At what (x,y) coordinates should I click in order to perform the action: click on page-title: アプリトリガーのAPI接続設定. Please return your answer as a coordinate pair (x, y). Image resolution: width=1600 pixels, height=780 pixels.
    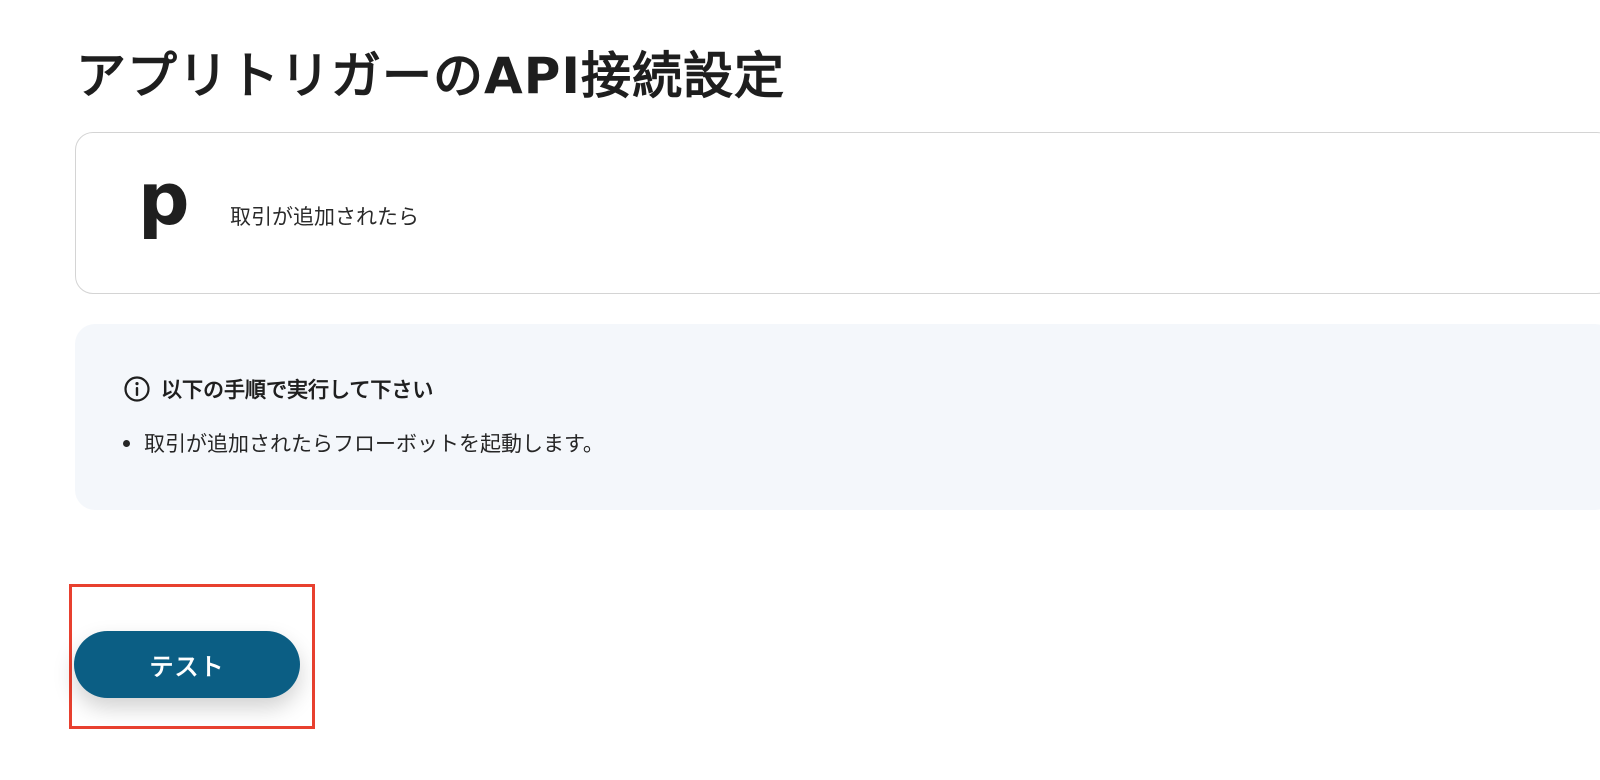
    Looking at the image, I should click on (430, 76).